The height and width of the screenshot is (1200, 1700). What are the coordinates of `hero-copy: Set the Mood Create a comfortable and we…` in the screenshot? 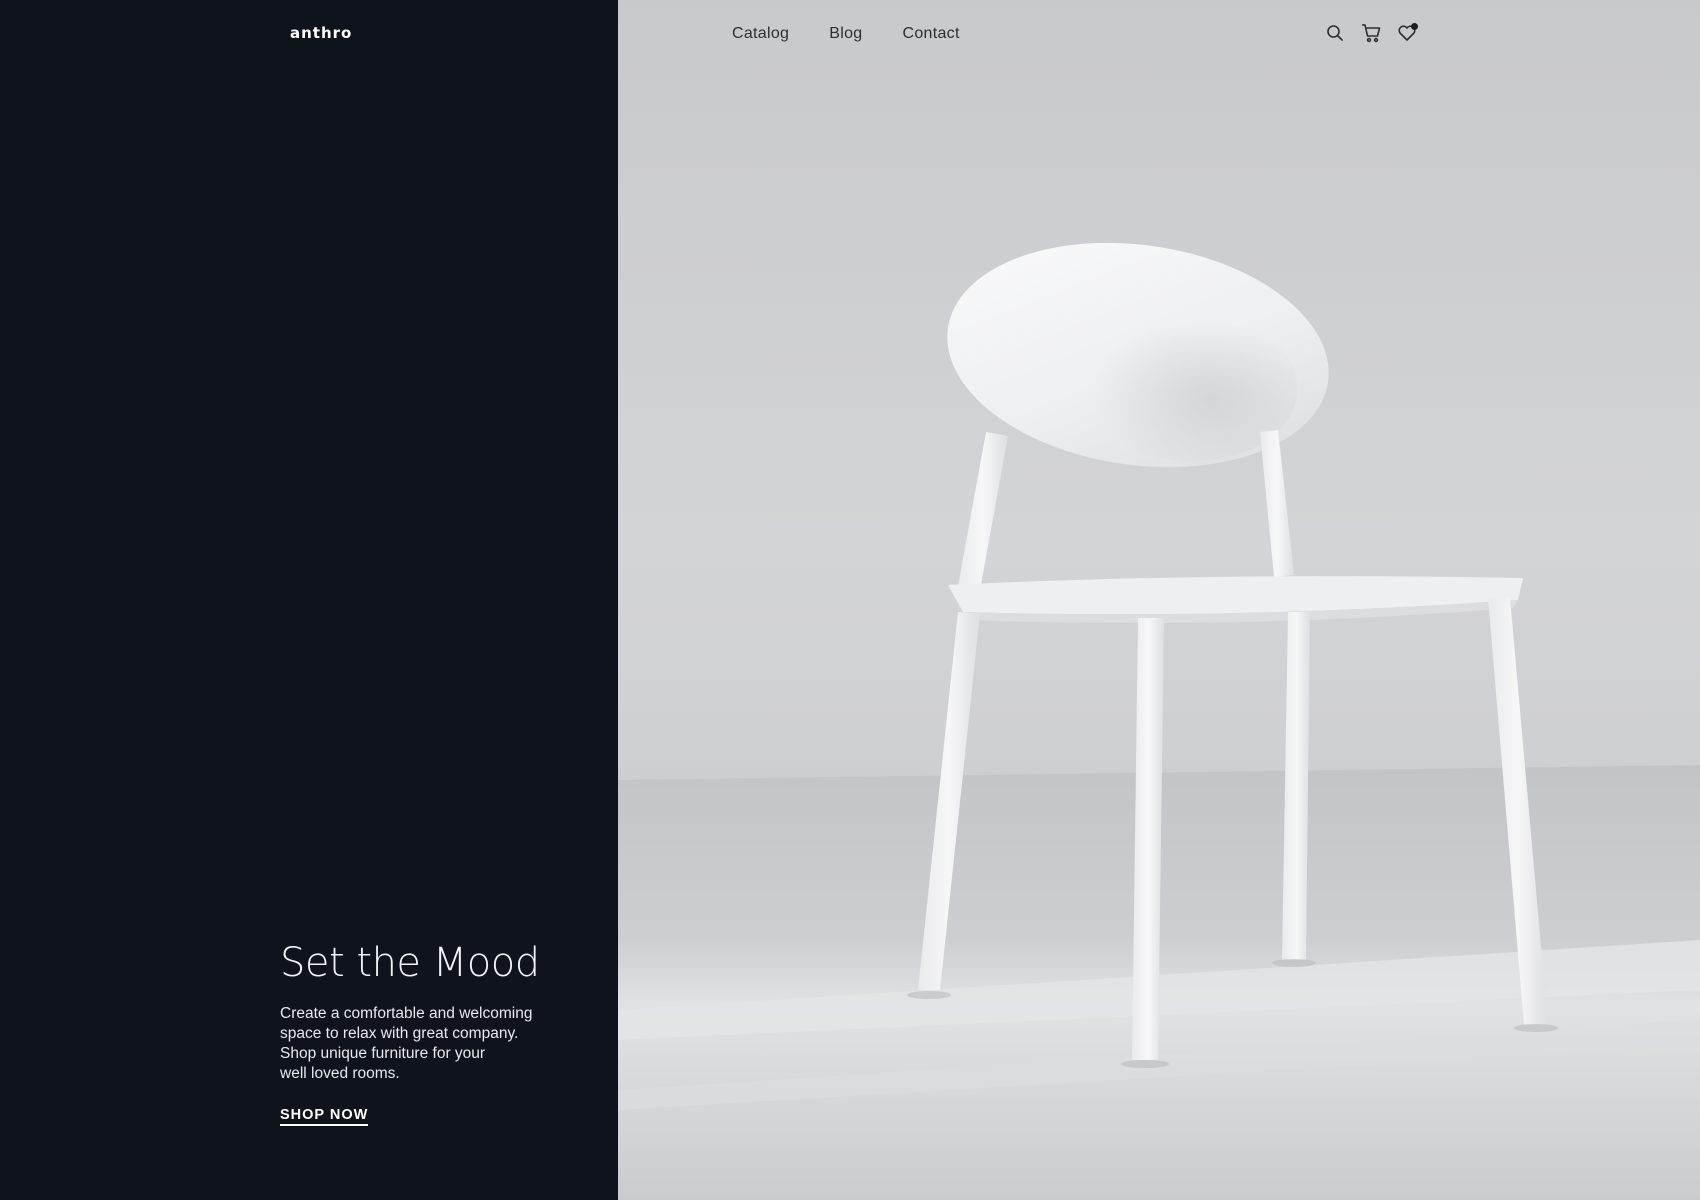 It's located at (440, 1033).